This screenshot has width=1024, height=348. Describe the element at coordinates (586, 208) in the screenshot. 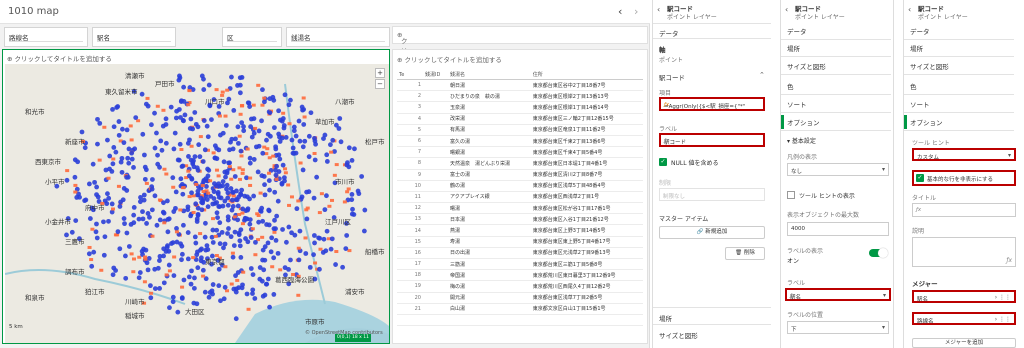

I see `address-cell: 東京都台東区松が谷1丁目17番1号` at that location.